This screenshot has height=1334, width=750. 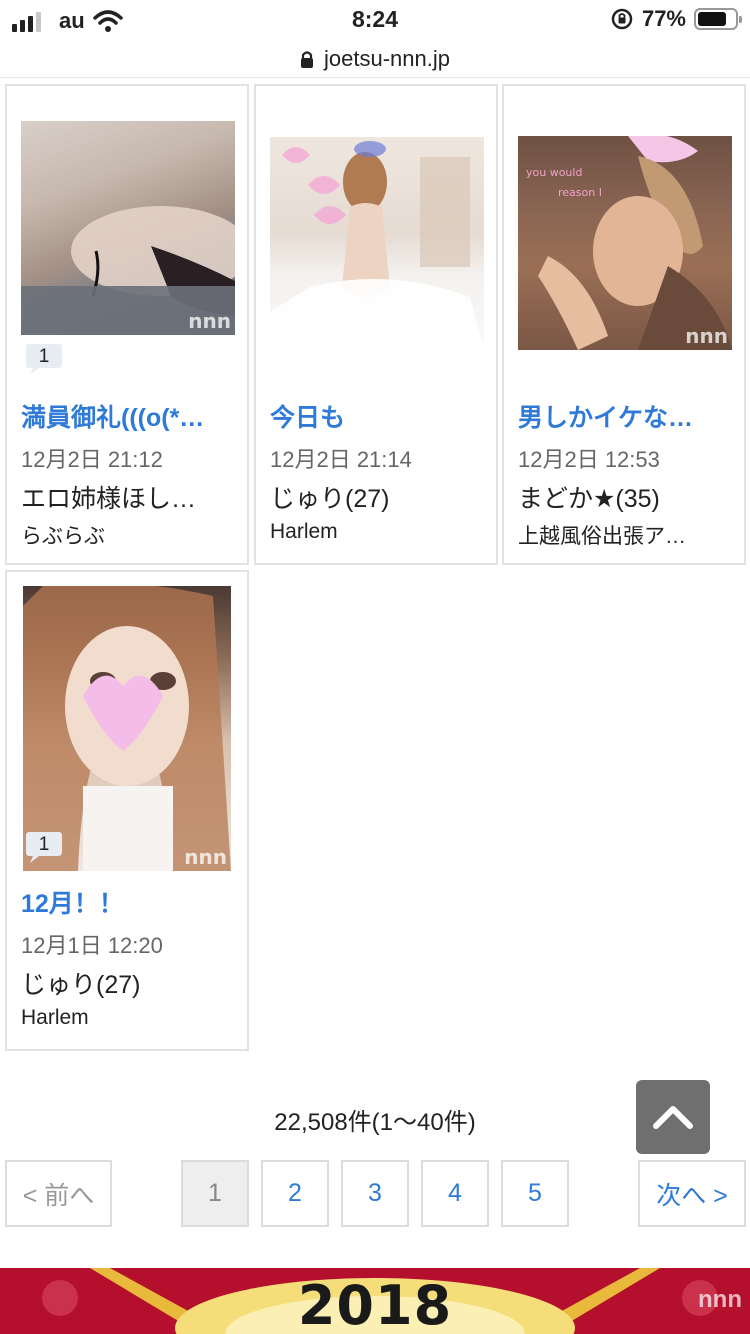 What do you see at coordinates (92, 945) in the screenshot?
I see `post-date: 12月1日 12:20` at bounding box center [92, 945].